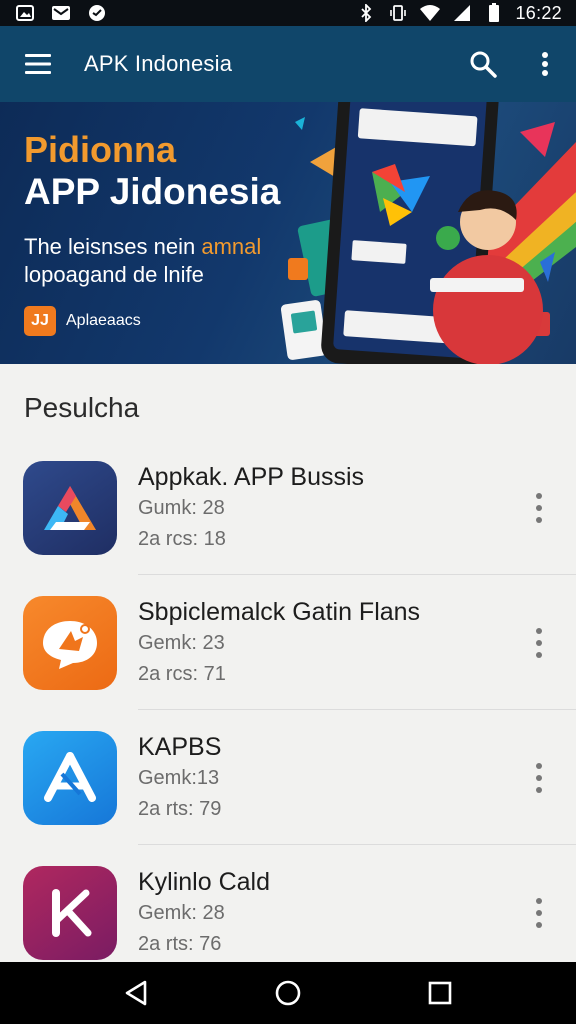 The width and height of the screenshot is (576, 1024). What do you see at coordinates (136, 993) in the screenshot?
I see `back-triangle-icon` at bounding box center [136, 993].